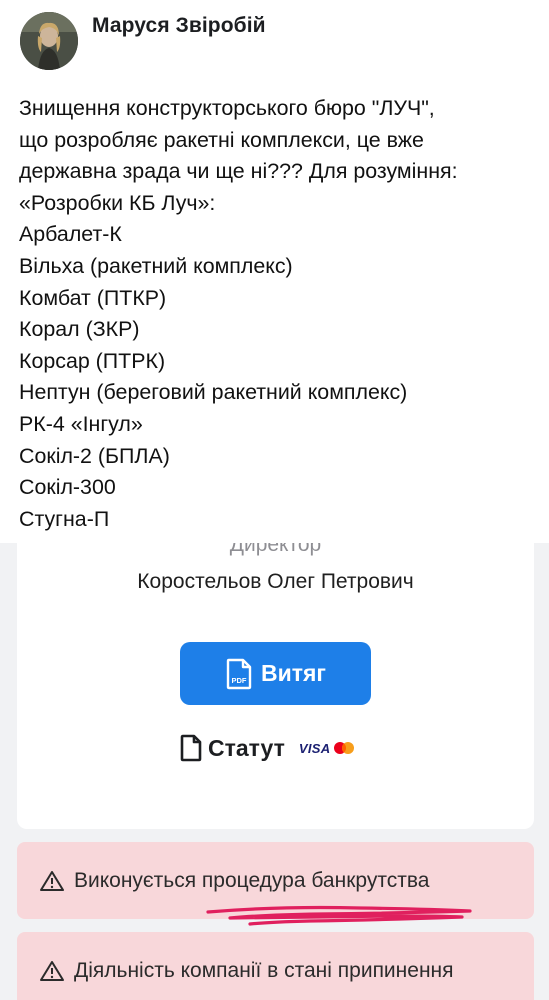 This screenshot has height=1000, width=549. I want to click on termination-alert-text: Діяльність компанії в стані припинення, so click(264, 970).